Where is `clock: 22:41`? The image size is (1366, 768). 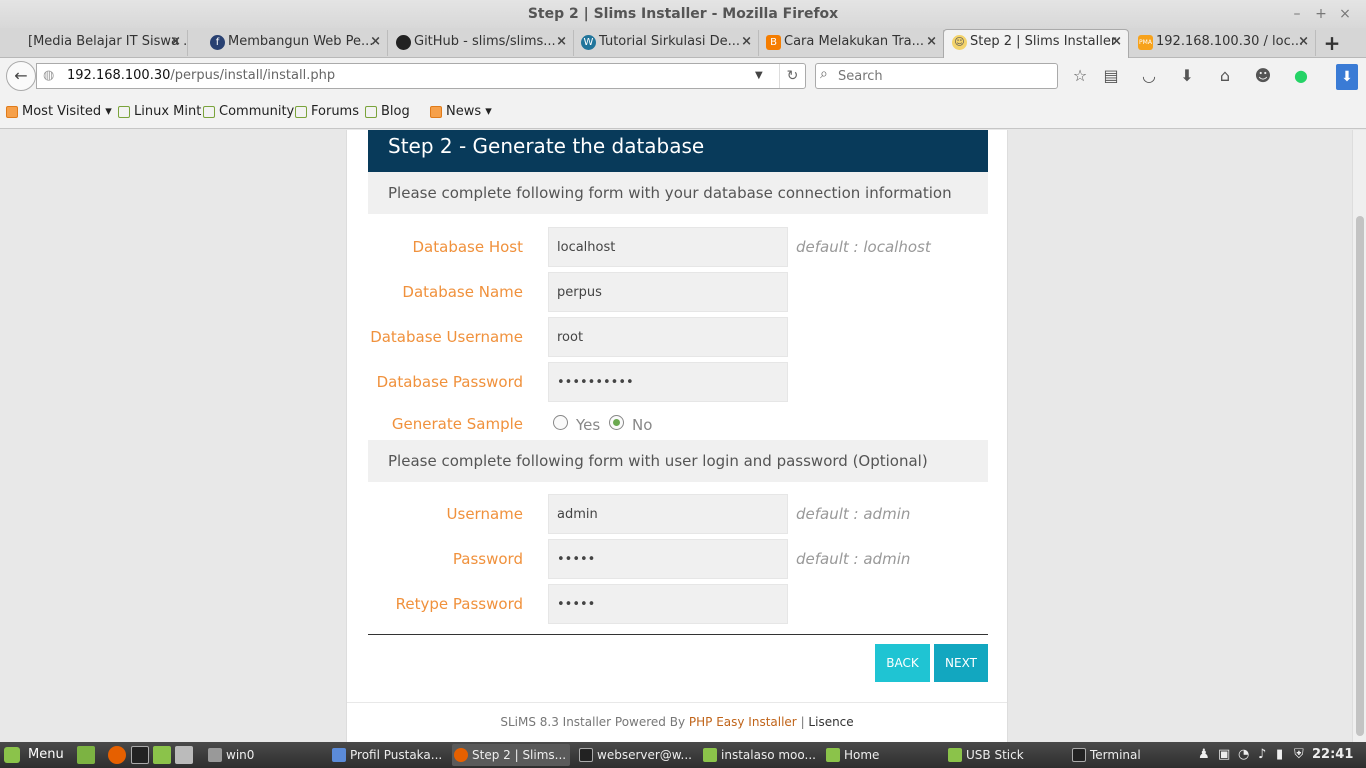 clock: 22:41 is located at coordinates (1332, 755).